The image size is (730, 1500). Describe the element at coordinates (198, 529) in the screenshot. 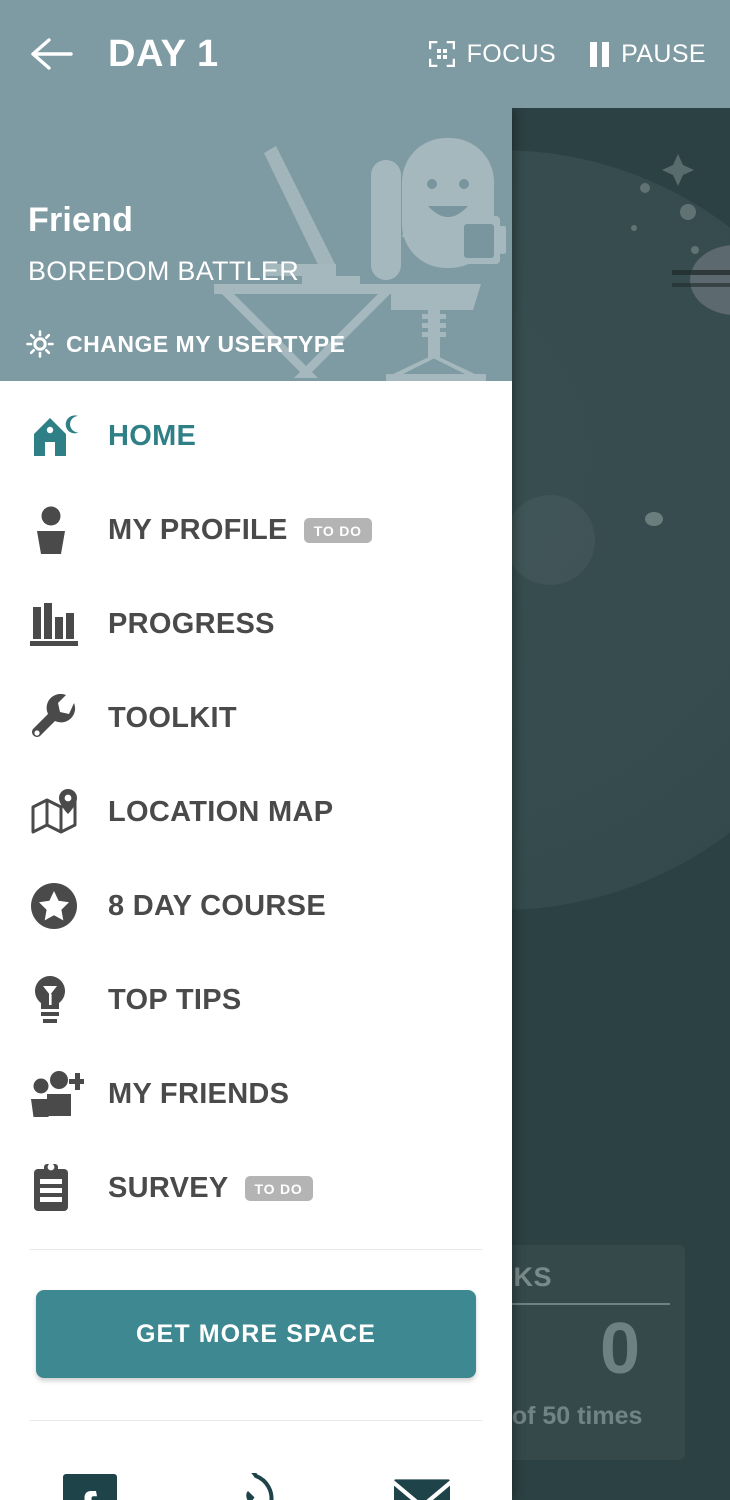

I see `menu-label: MY PROFILE` at that location.